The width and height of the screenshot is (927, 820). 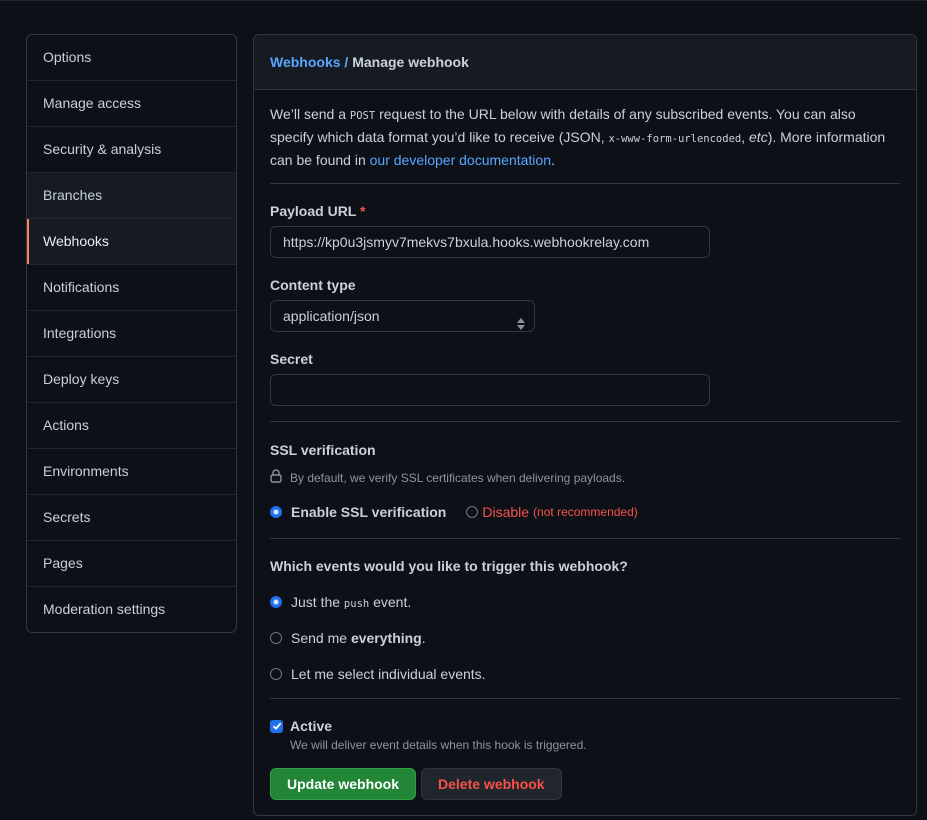 I want to click on event-individual-radio, so click(x=276, y=674).